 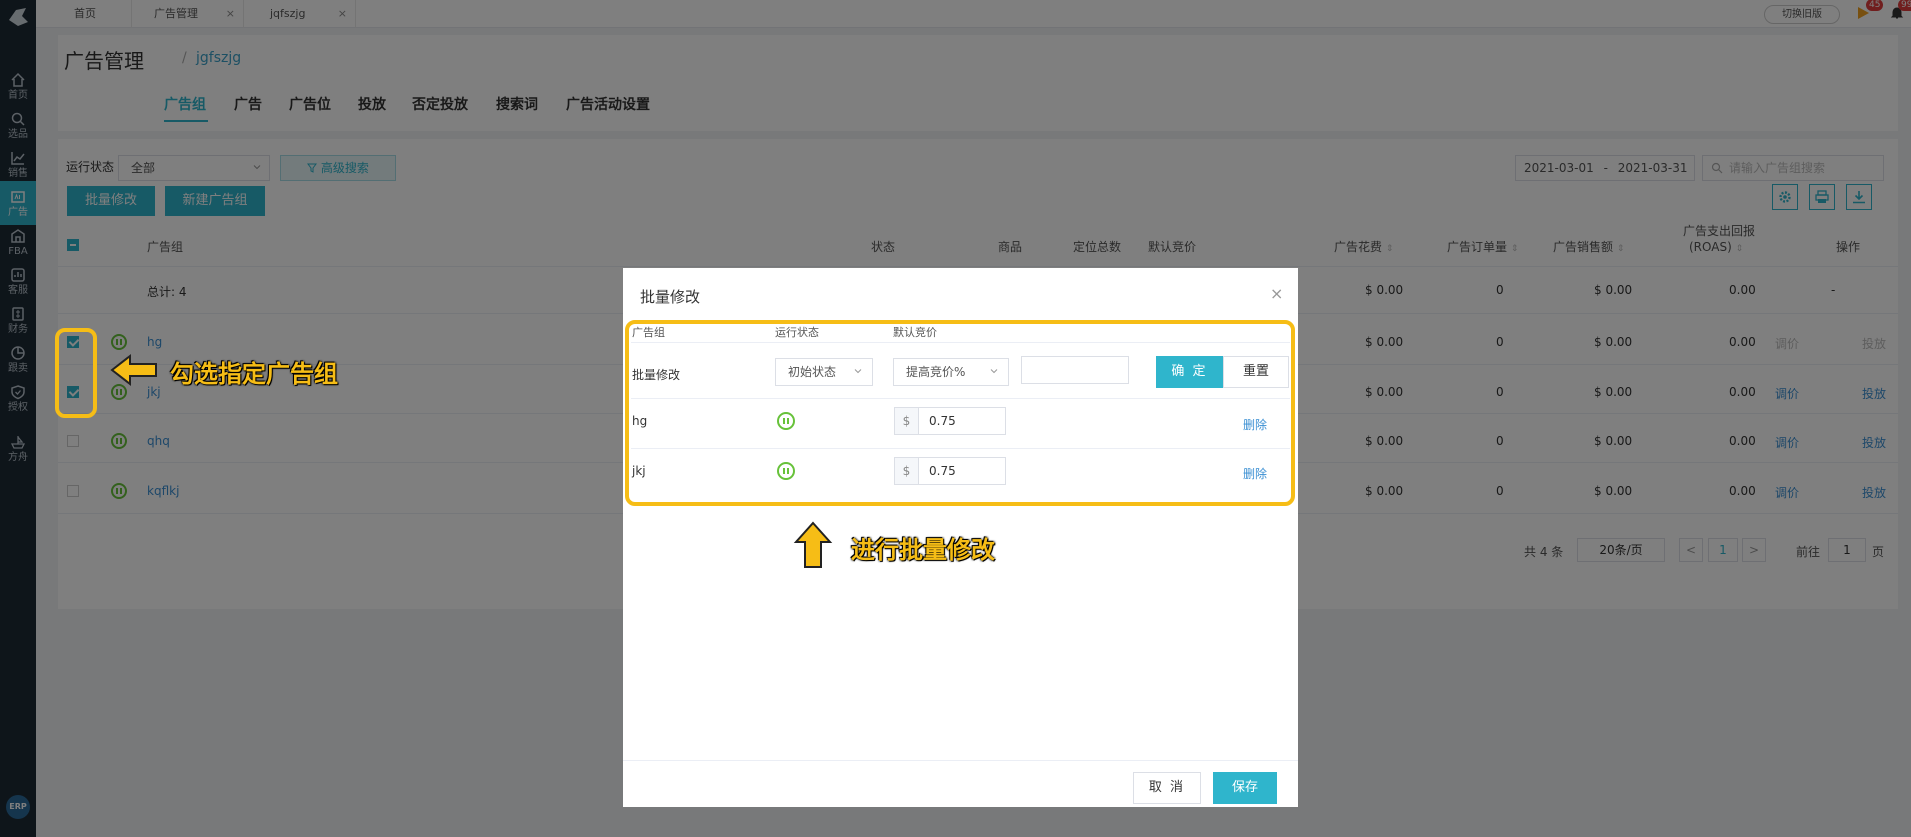 What do you see at coordinates (1167, 788) in the screenshot?
I see `cancel-button: 取 消` at bounding box center [1167, 788].